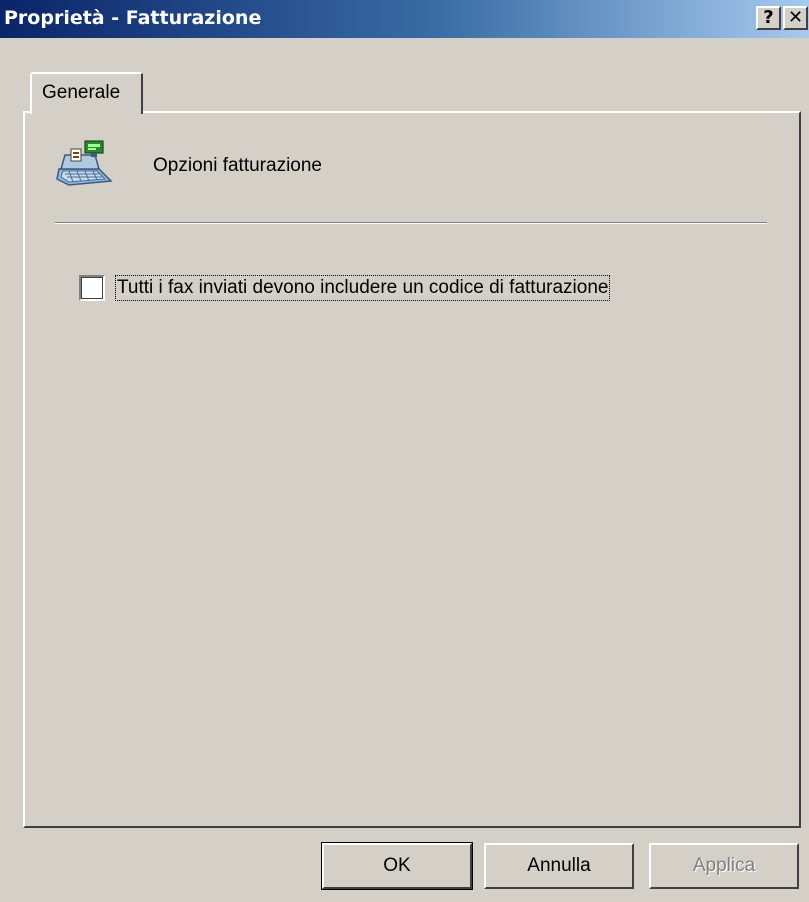 This screenshot has width=809, height=902. I want to click on close-button: ✕, so click(795, 18).